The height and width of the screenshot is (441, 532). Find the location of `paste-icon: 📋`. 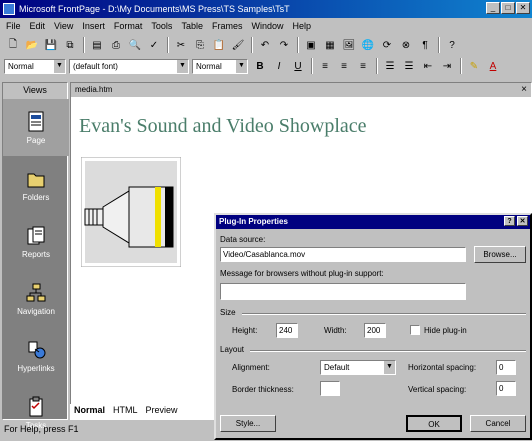

paste-icon: 📋 is located at coordinates (219, 45).